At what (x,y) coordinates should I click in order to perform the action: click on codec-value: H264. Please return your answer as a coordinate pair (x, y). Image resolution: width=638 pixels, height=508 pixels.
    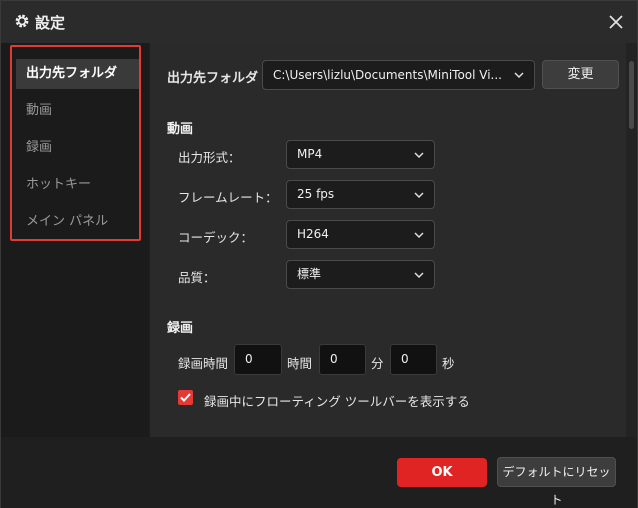
    Looking at the image, I should click on (313, 234).